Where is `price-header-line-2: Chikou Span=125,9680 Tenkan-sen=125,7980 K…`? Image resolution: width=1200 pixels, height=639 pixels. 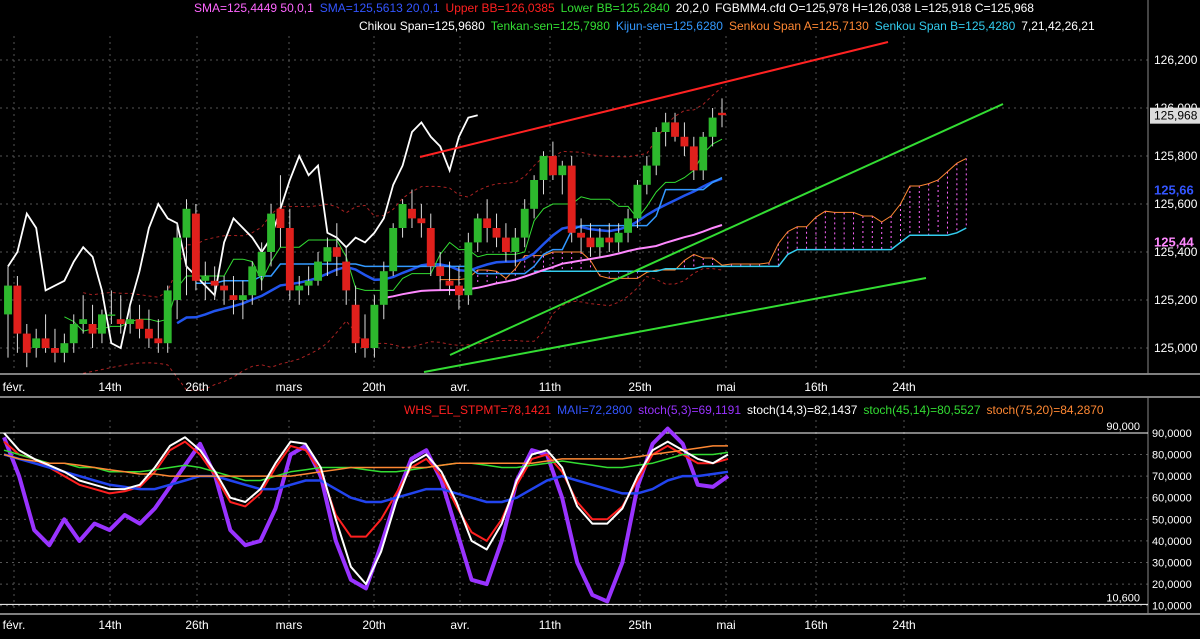
price-header-line-2: Chikou Span=125,9680 Tenkan-sen=125,7980 K… is located at coordinates (730, 26).